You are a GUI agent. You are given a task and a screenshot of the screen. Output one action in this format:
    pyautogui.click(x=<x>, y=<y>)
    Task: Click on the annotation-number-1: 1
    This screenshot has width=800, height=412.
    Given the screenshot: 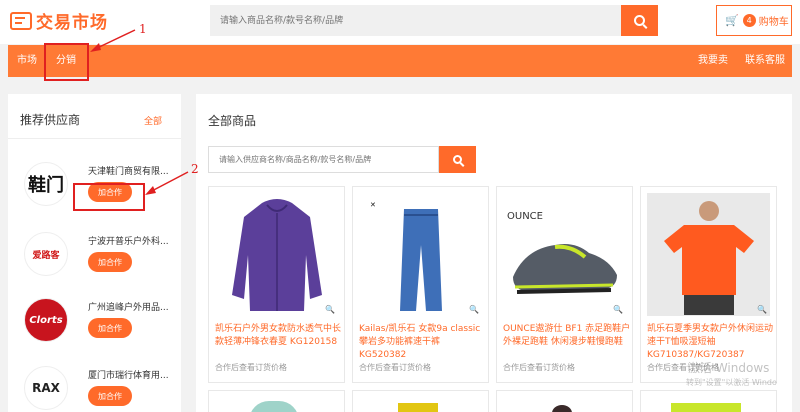 What is the action you would take?
    pyautogui.click(x=143, y=29)
    